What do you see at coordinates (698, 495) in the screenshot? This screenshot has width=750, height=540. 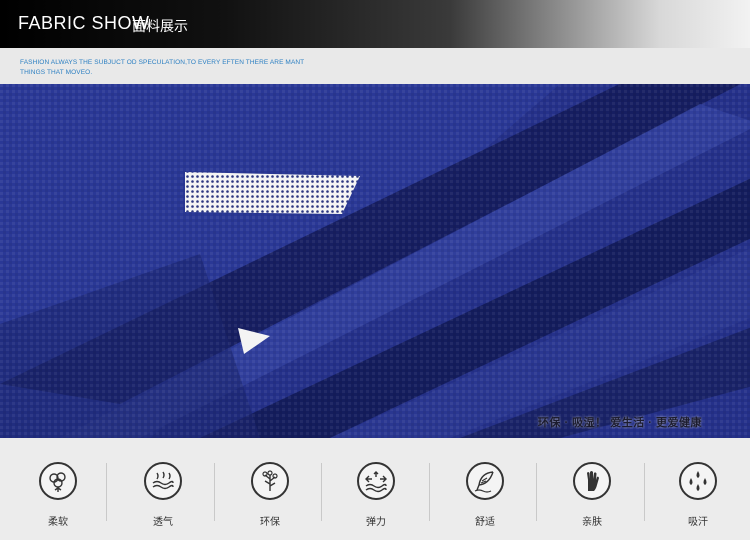 I see `feature-sweat-absorbing: 吸汗` at bounding box center [698, 495].